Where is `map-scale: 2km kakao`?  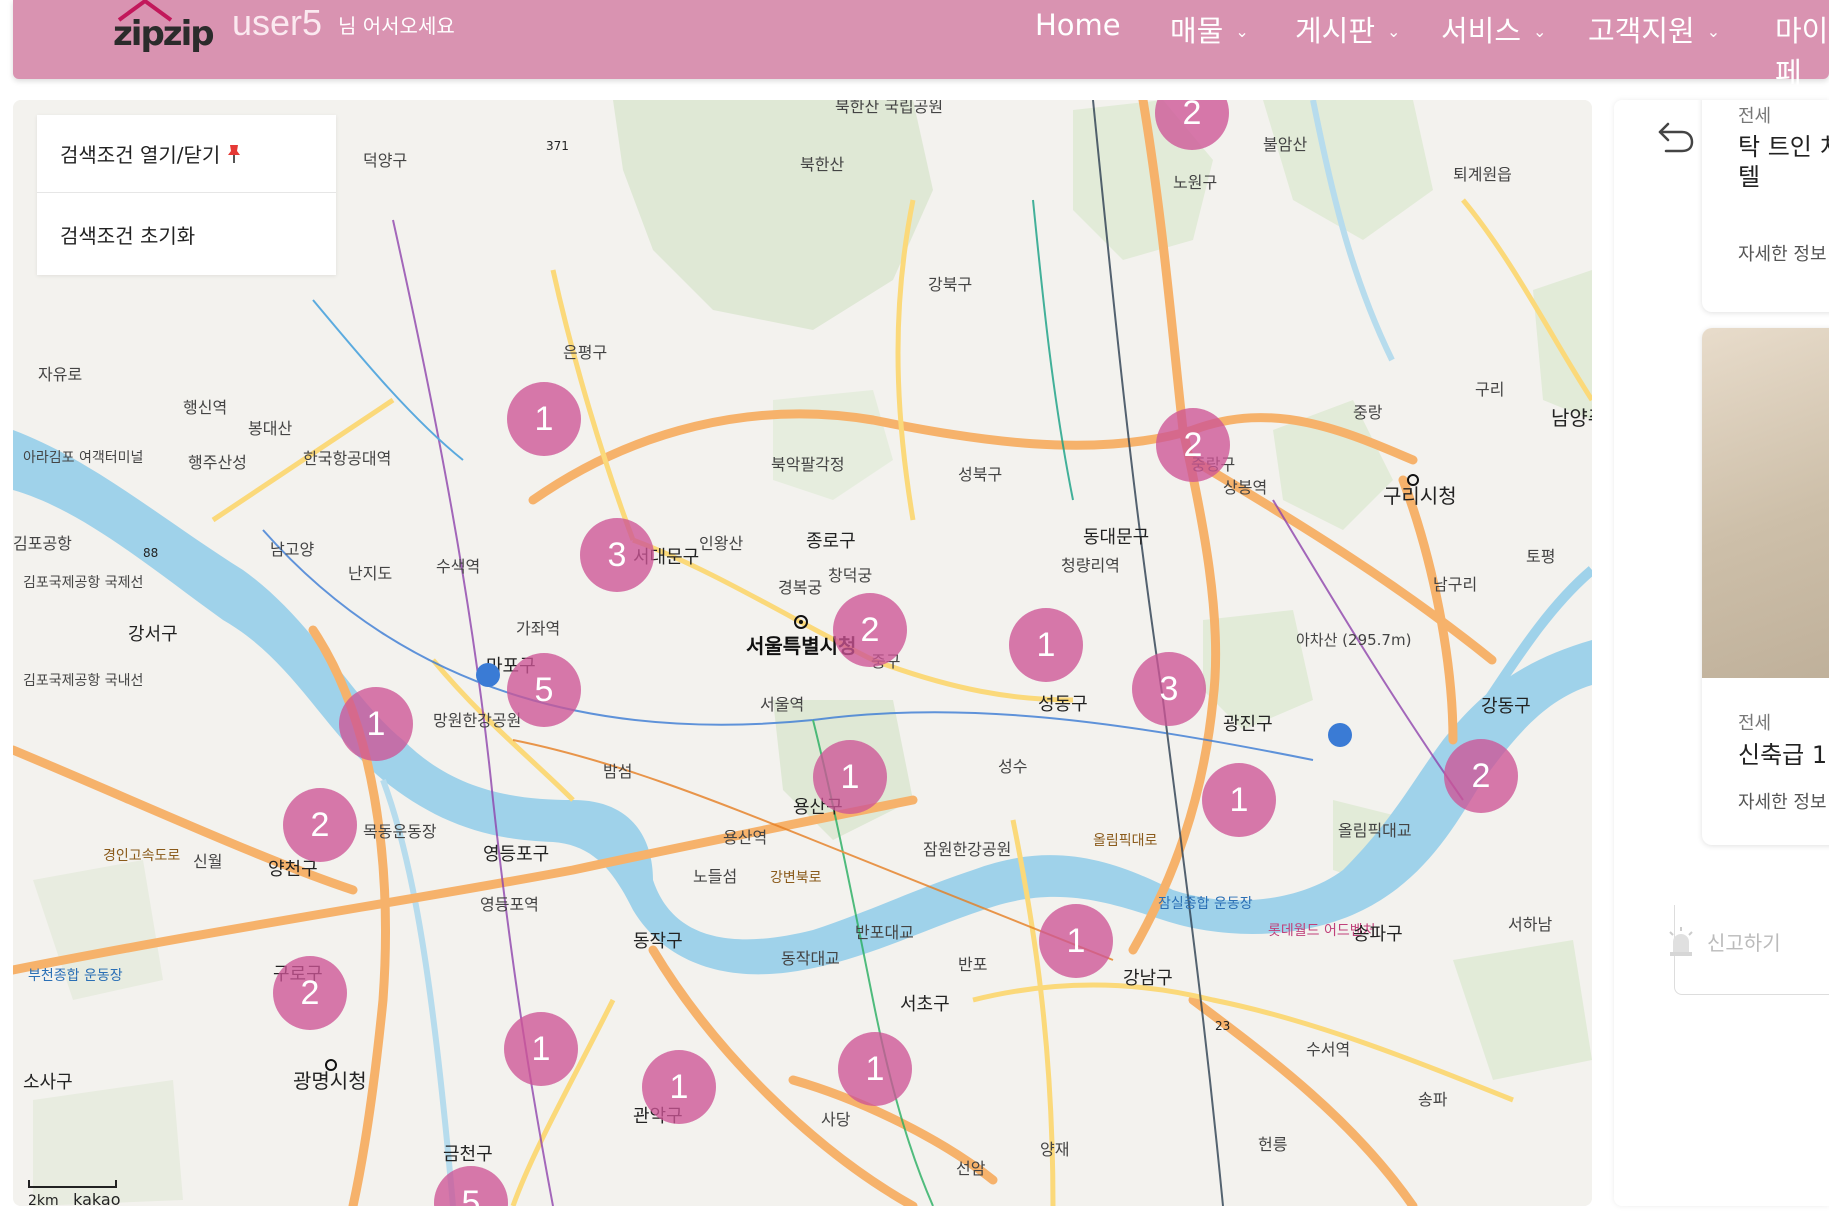
map-scale: 2km kakao is located at coordinates (74, 1192).